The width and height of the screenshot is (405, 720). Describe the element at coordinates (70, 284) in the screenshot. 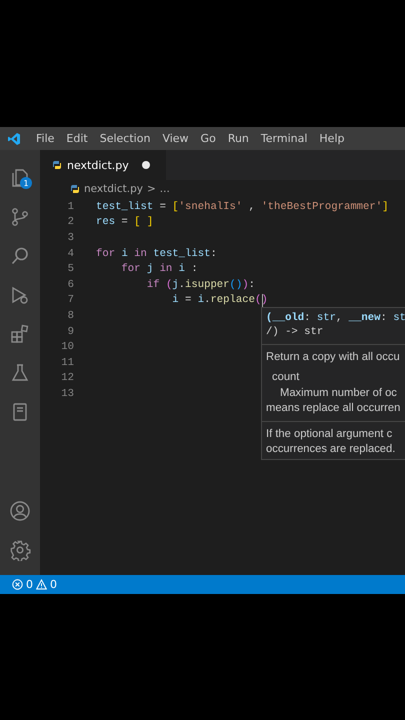

I see `line-number: 6` at that location.